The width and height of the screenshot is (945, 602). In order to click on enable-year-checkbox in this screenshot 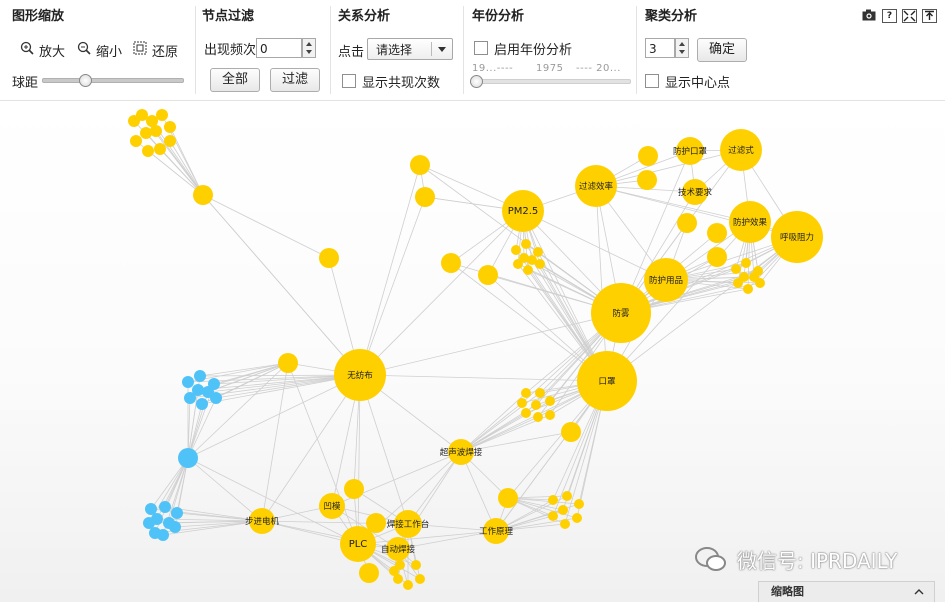, I will do `click(481, 48)`.